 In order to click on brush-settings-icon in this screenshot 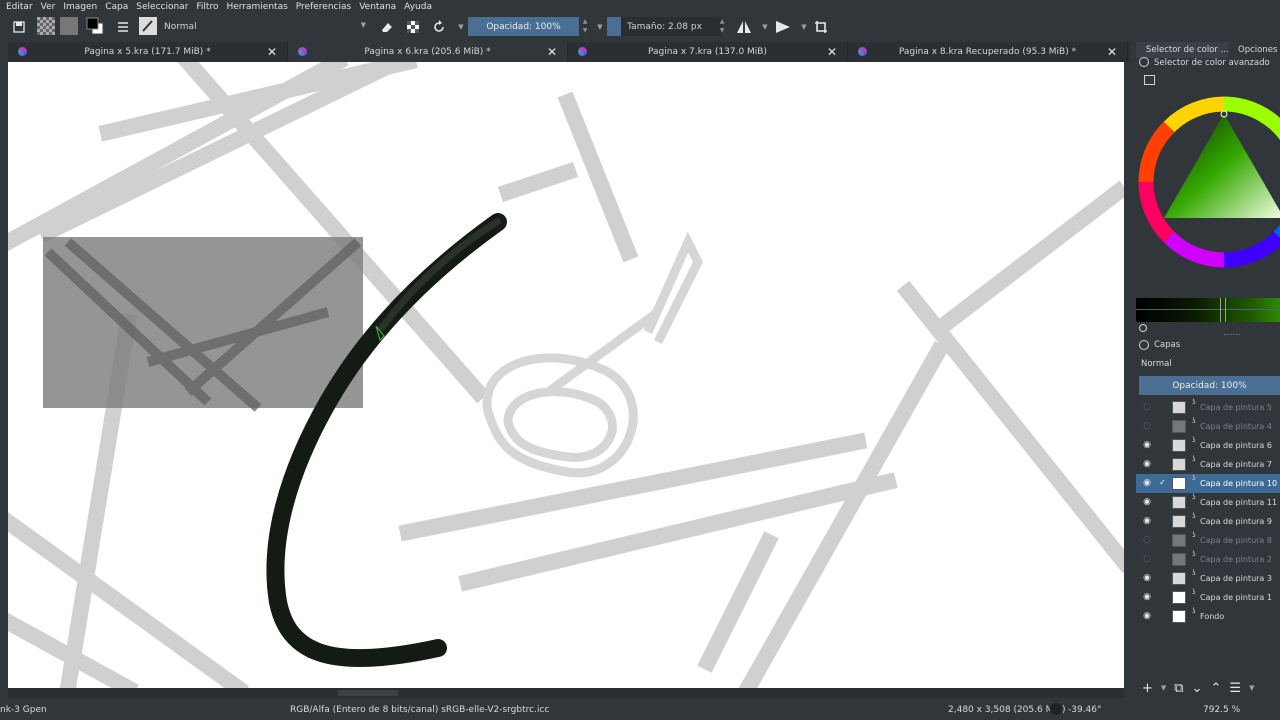, I will do `click(123, 27)`.